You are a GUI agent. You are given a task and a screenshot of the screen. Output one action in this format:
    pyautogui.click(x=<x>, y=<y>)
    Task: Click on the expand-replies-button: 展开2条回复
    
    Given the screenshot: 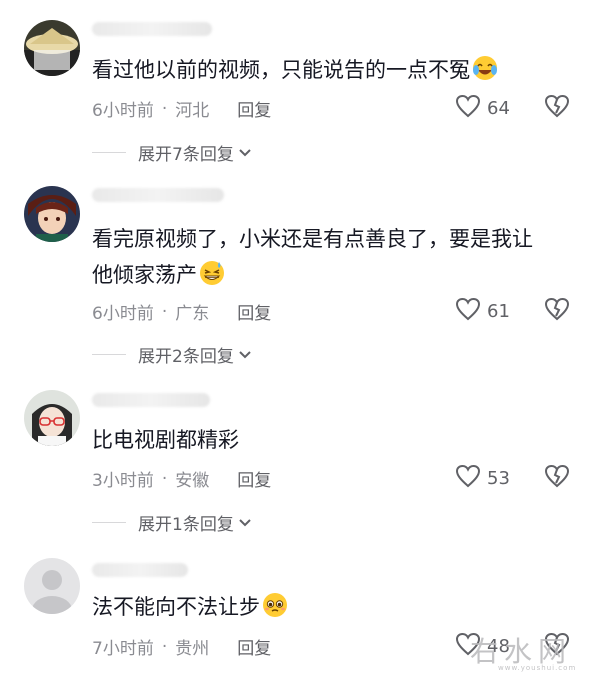 What is the action you would take?
    pyautogui.click(x=172, y=354)
    